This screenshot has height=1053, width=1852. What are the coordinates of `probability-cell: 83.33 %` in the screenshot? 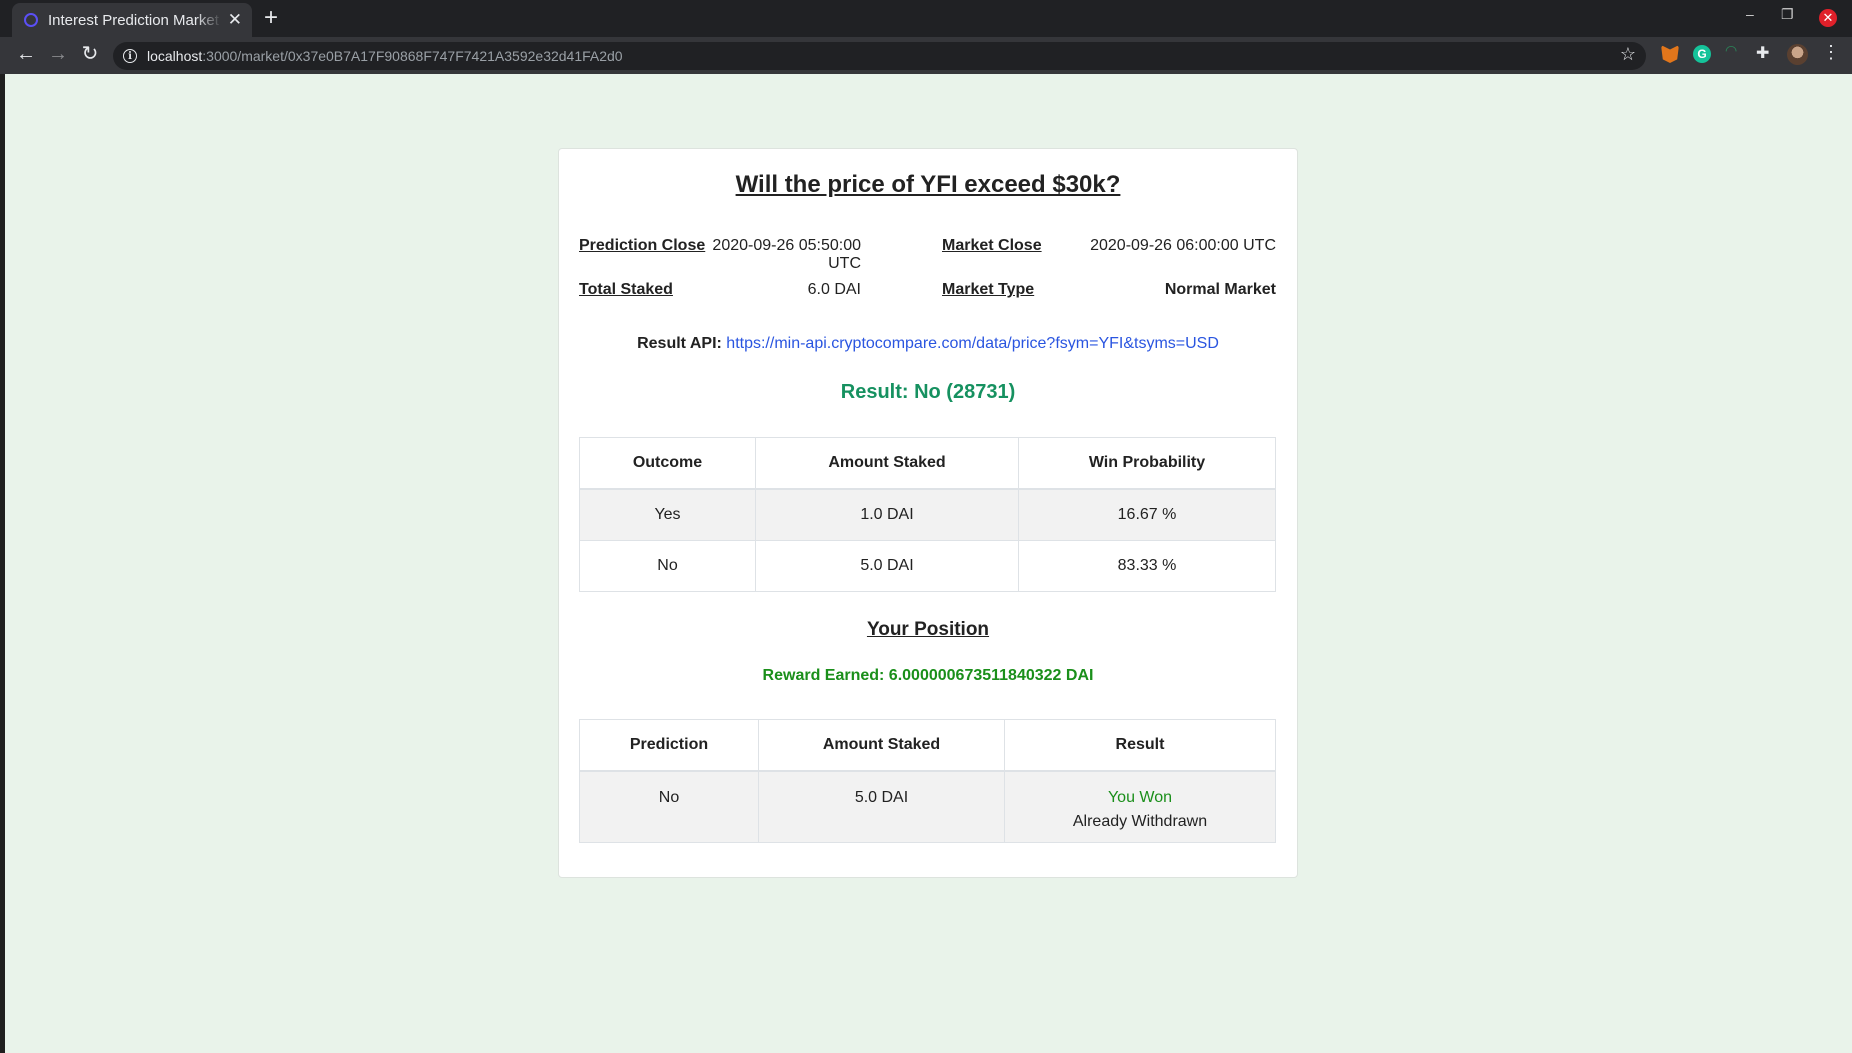 It's located at (1147, 566).